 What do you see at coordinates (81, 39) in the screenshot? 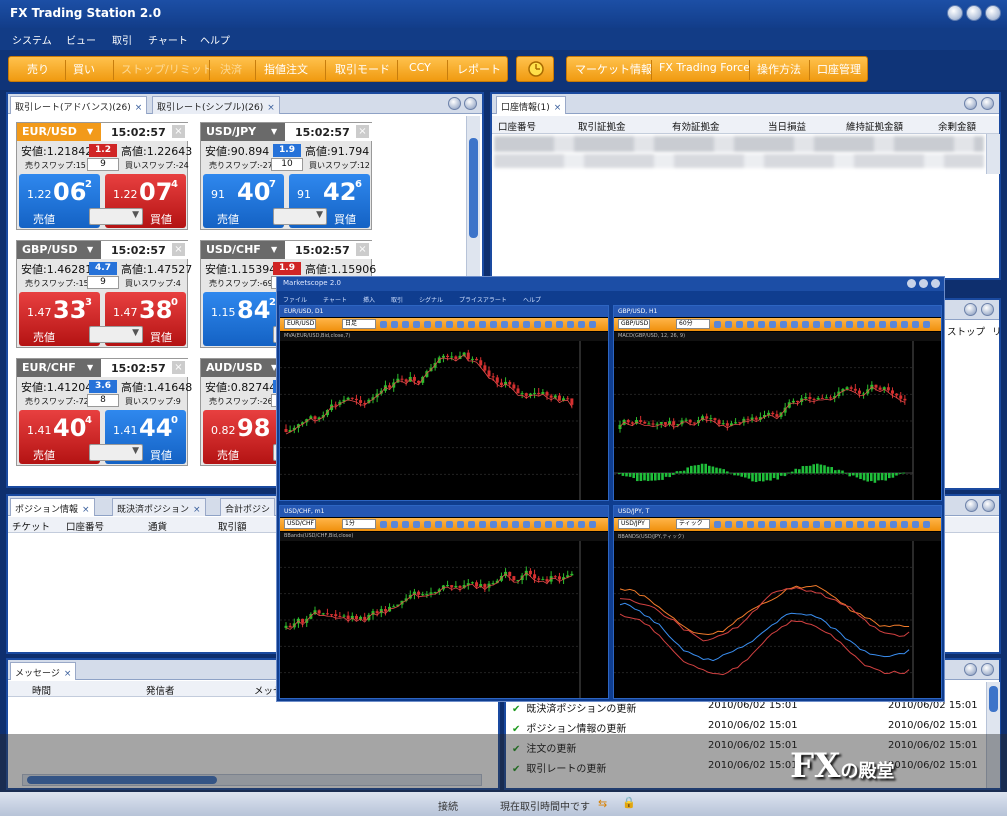
I see `menu-view: ビュー` at bounding box center [81, 39].